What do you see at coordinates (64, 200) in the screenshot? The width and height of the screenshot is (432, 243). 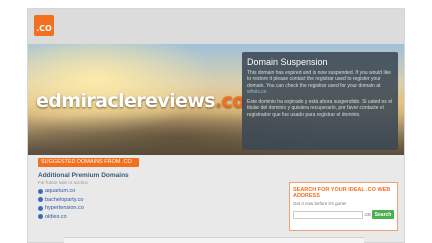 I see `premium-domain-link: bacheloparty.co` at bounding box center [64, 200].